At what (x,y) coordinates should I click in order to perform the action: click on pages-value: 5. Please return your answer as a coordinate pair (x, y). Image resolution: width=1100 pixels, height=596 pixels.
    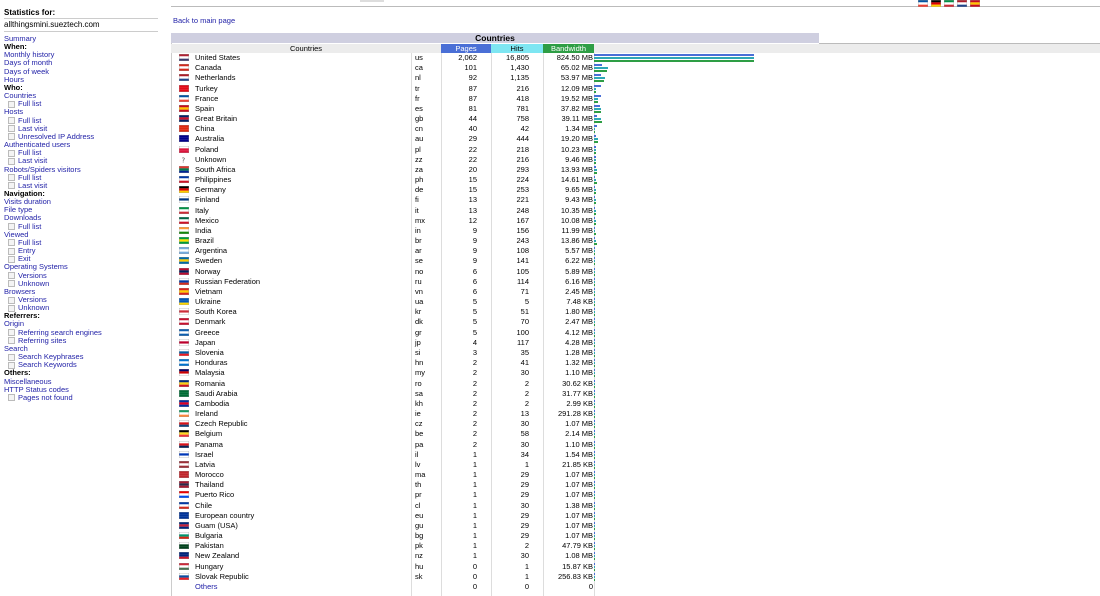
    Looking at the image, I should click on (474, 312).